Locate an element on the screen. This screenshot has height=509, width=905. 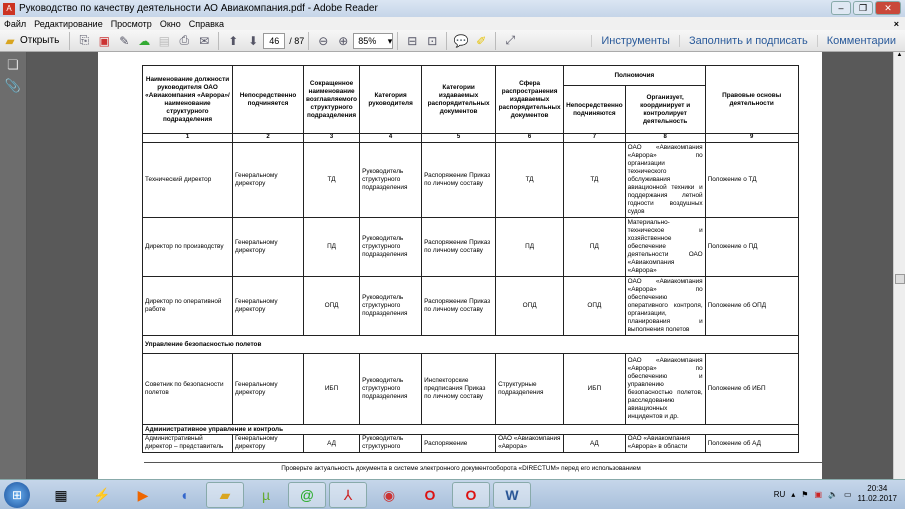
tools-tab: Инструменты is located at coordinates (635, 41).